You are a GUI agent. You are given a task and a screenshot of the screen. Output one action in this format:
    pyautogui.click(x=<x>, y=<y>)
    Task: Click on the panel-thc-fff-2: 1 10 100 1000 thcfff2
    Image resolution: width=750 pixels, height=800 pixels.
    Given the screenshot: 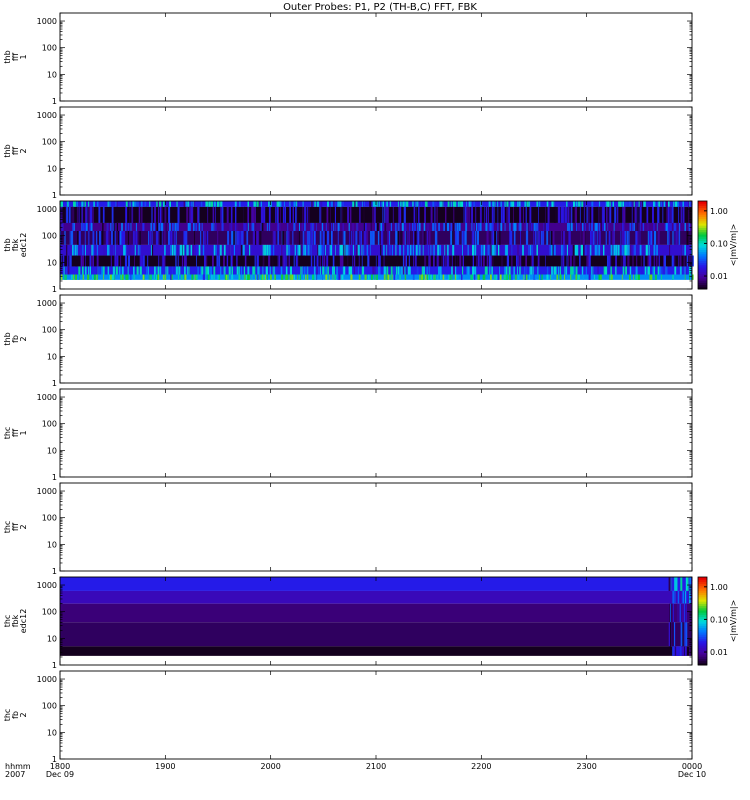 What is the action you would take?
    pyautogui.click(x=348, y=529)
    